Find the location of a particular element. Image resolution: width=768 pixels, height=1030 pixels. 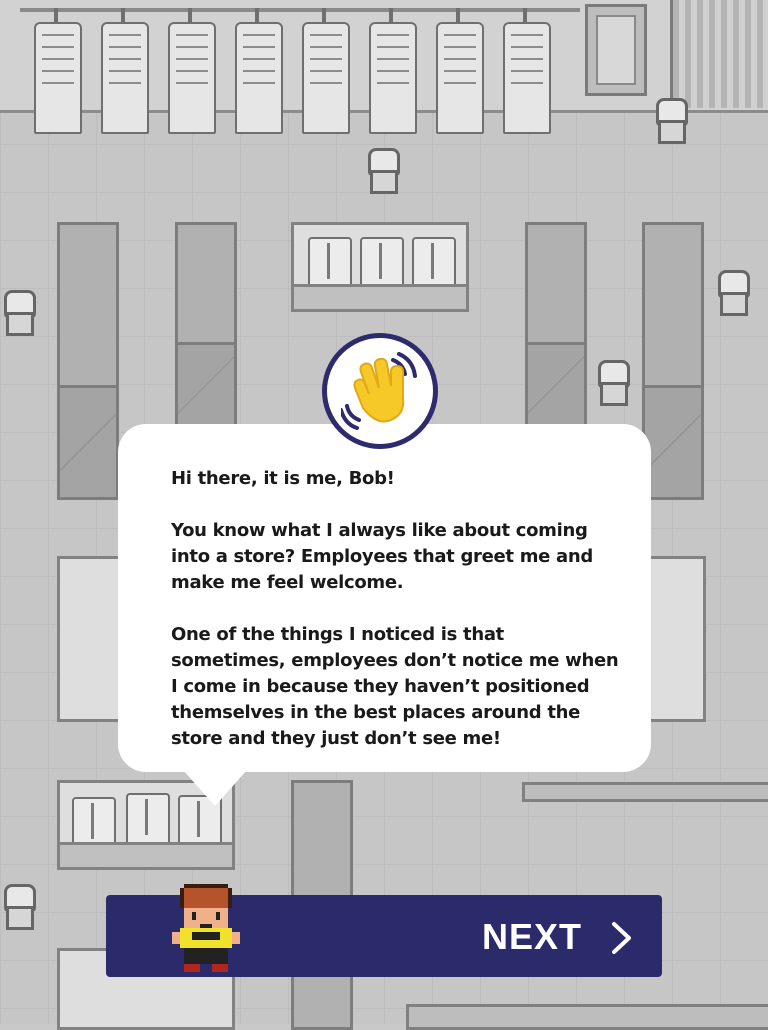

hanging-overalls is located at coordinates (391, 72).